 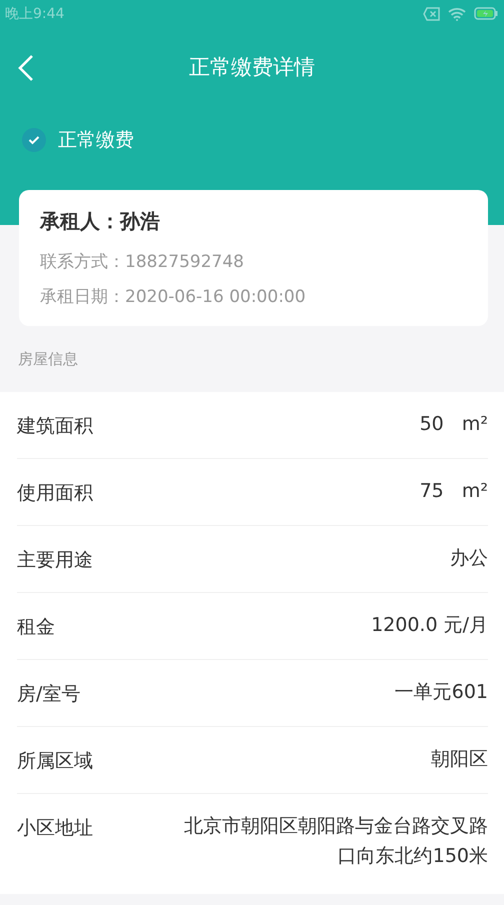 What do you see at coordinates (96, 140) in the screenshot?
I see `checkbox-label: 正常缴费` at bounding box center [96, 140].